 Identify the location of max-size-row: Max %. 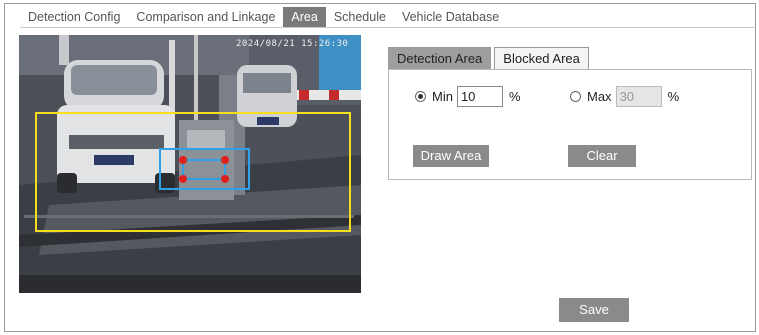
(624, 96).